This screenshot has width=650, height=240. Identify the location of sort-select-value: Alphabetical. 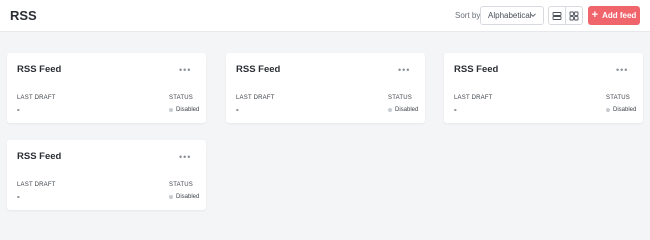
(510, 15).